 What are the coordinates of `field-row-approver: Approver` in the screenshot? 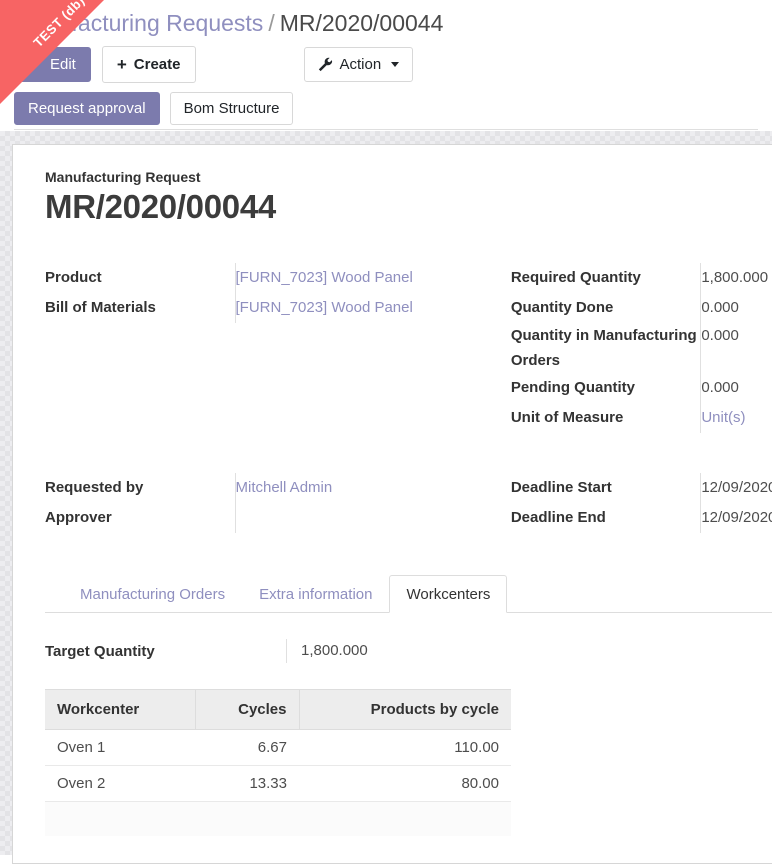 It's located at (278, 518).